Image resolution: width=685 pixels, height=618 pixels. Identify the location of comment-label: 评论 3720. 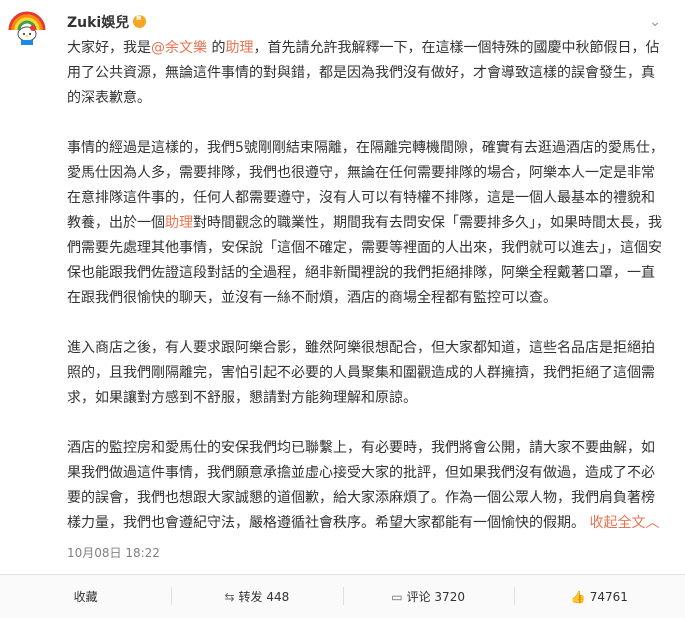
(435, 597).